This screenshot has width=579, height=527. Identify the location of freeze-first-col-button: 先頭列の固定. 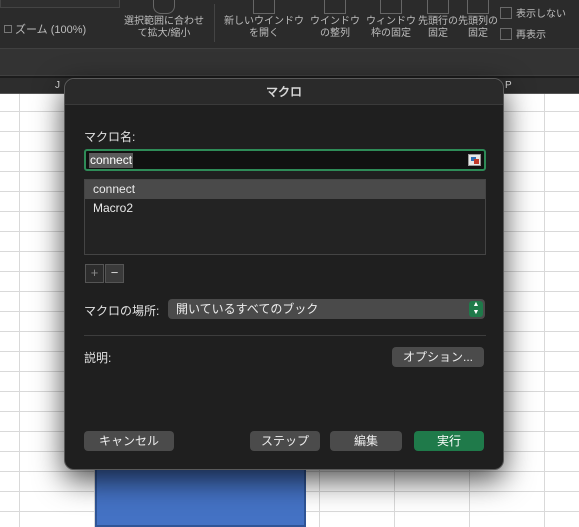
(478, 20).